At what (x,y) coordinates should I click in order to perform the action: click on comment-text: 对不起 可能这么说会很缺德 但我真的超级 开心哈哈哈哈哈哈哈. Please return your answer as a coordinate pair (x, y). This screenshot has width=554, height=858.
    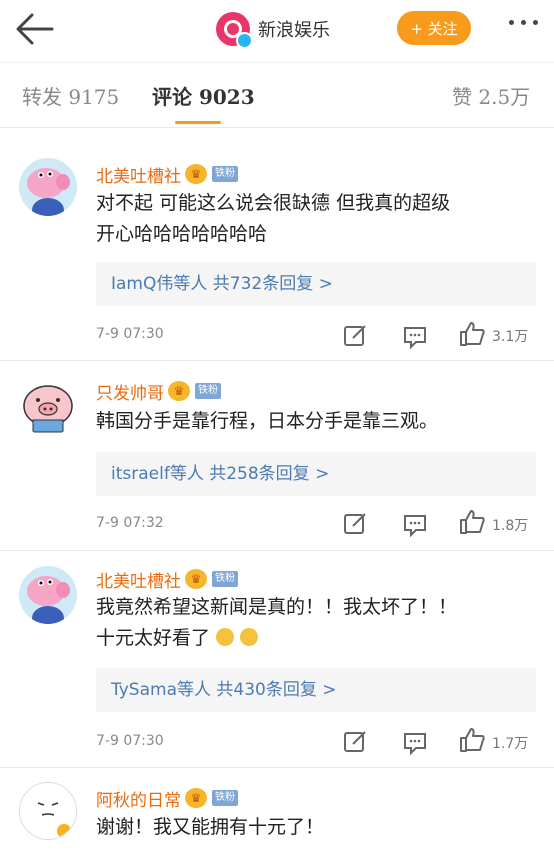
    Looking at the image, I should click on (273, 218).